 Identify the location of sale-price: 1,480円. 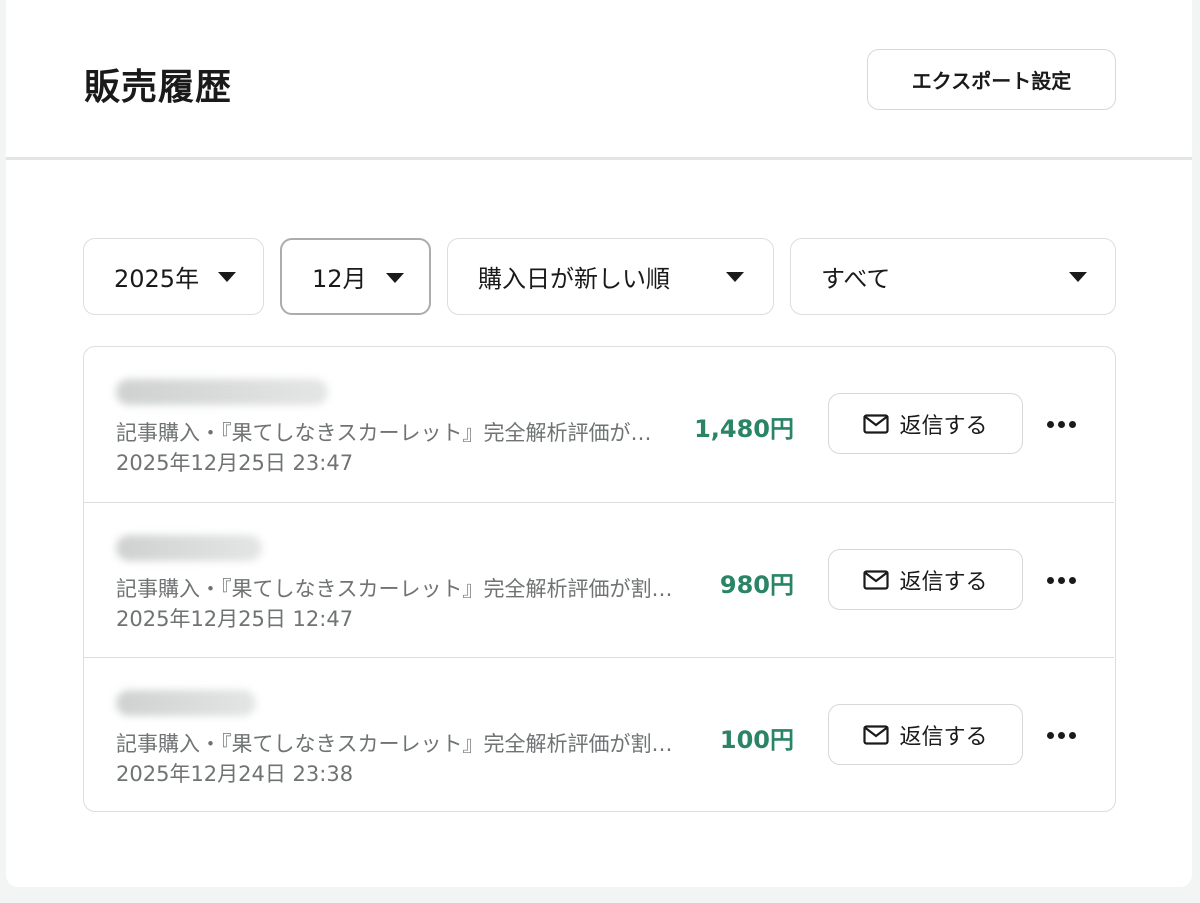
(744, 429).